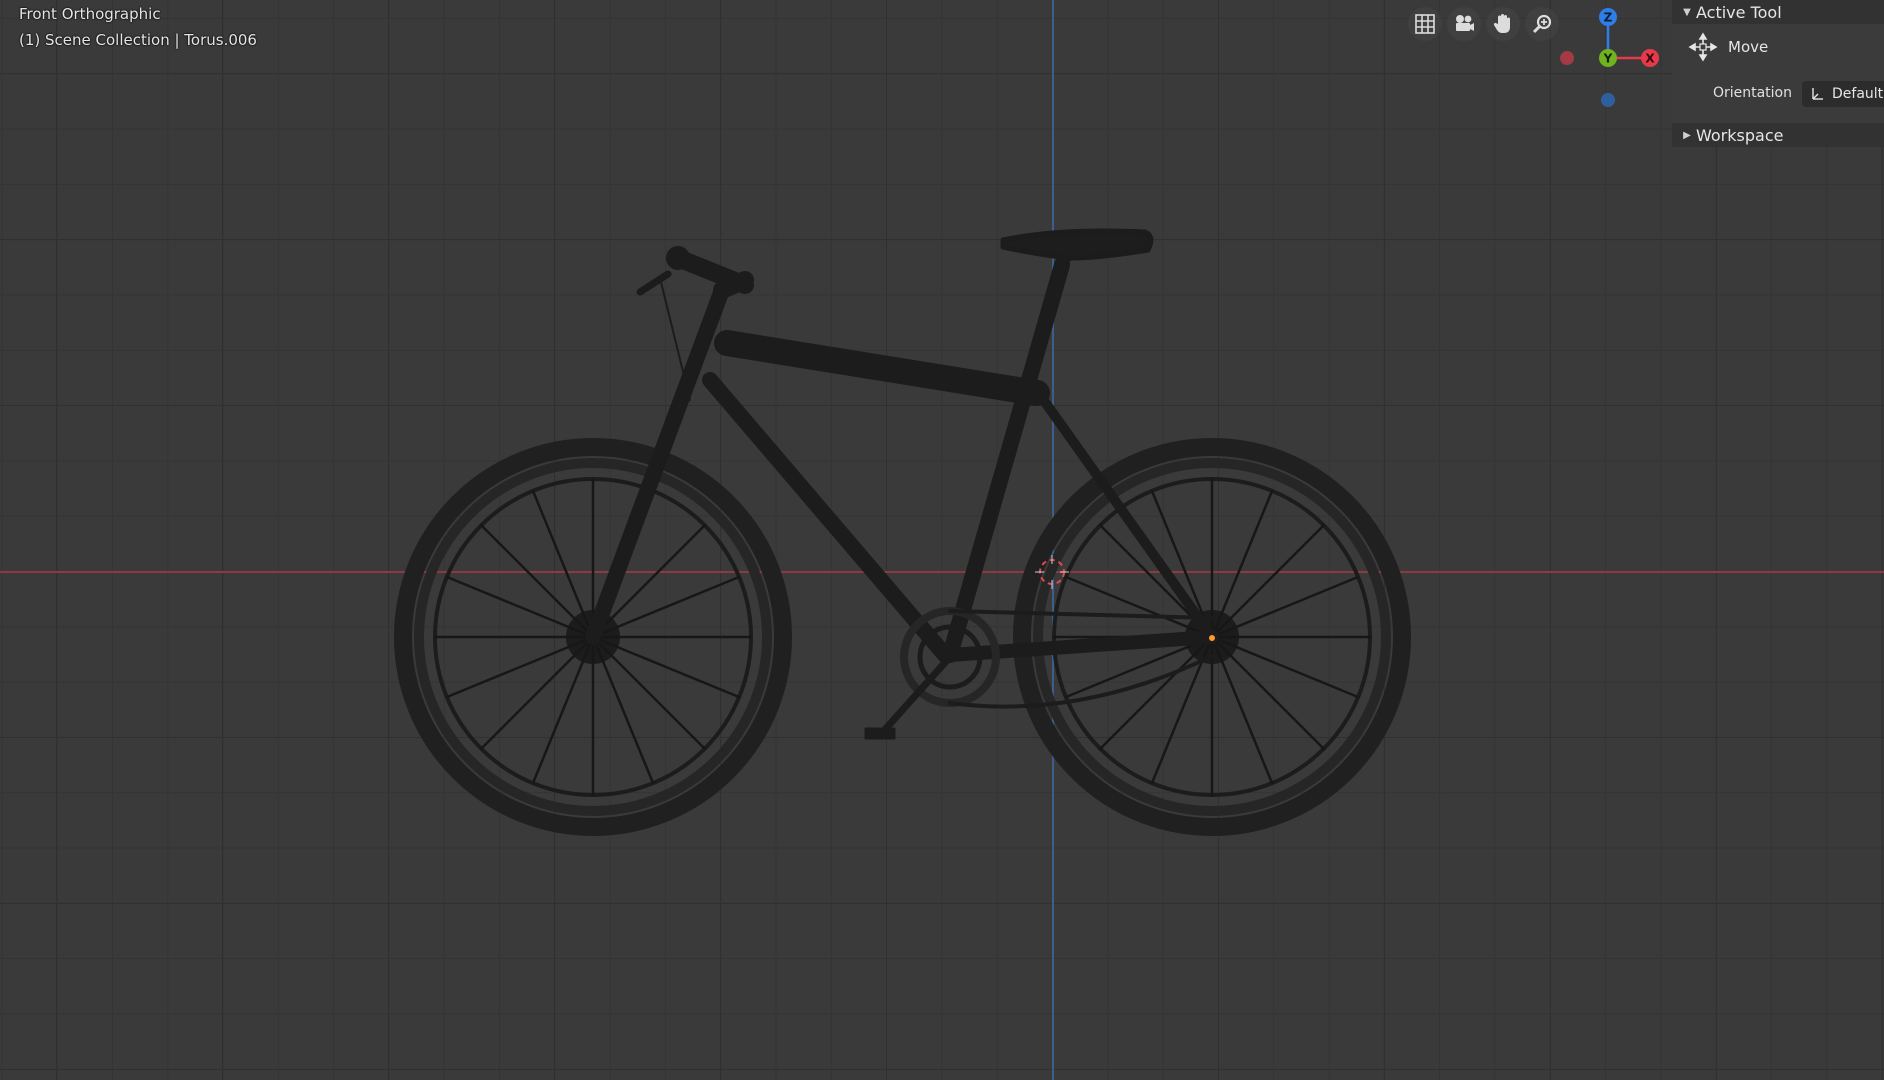 This screenshot has height=1080, width=1884. Describe the element at coordinates (1687, 135) in the screenshot. I see `collapsed-triangle-icon: ▶` at that location.